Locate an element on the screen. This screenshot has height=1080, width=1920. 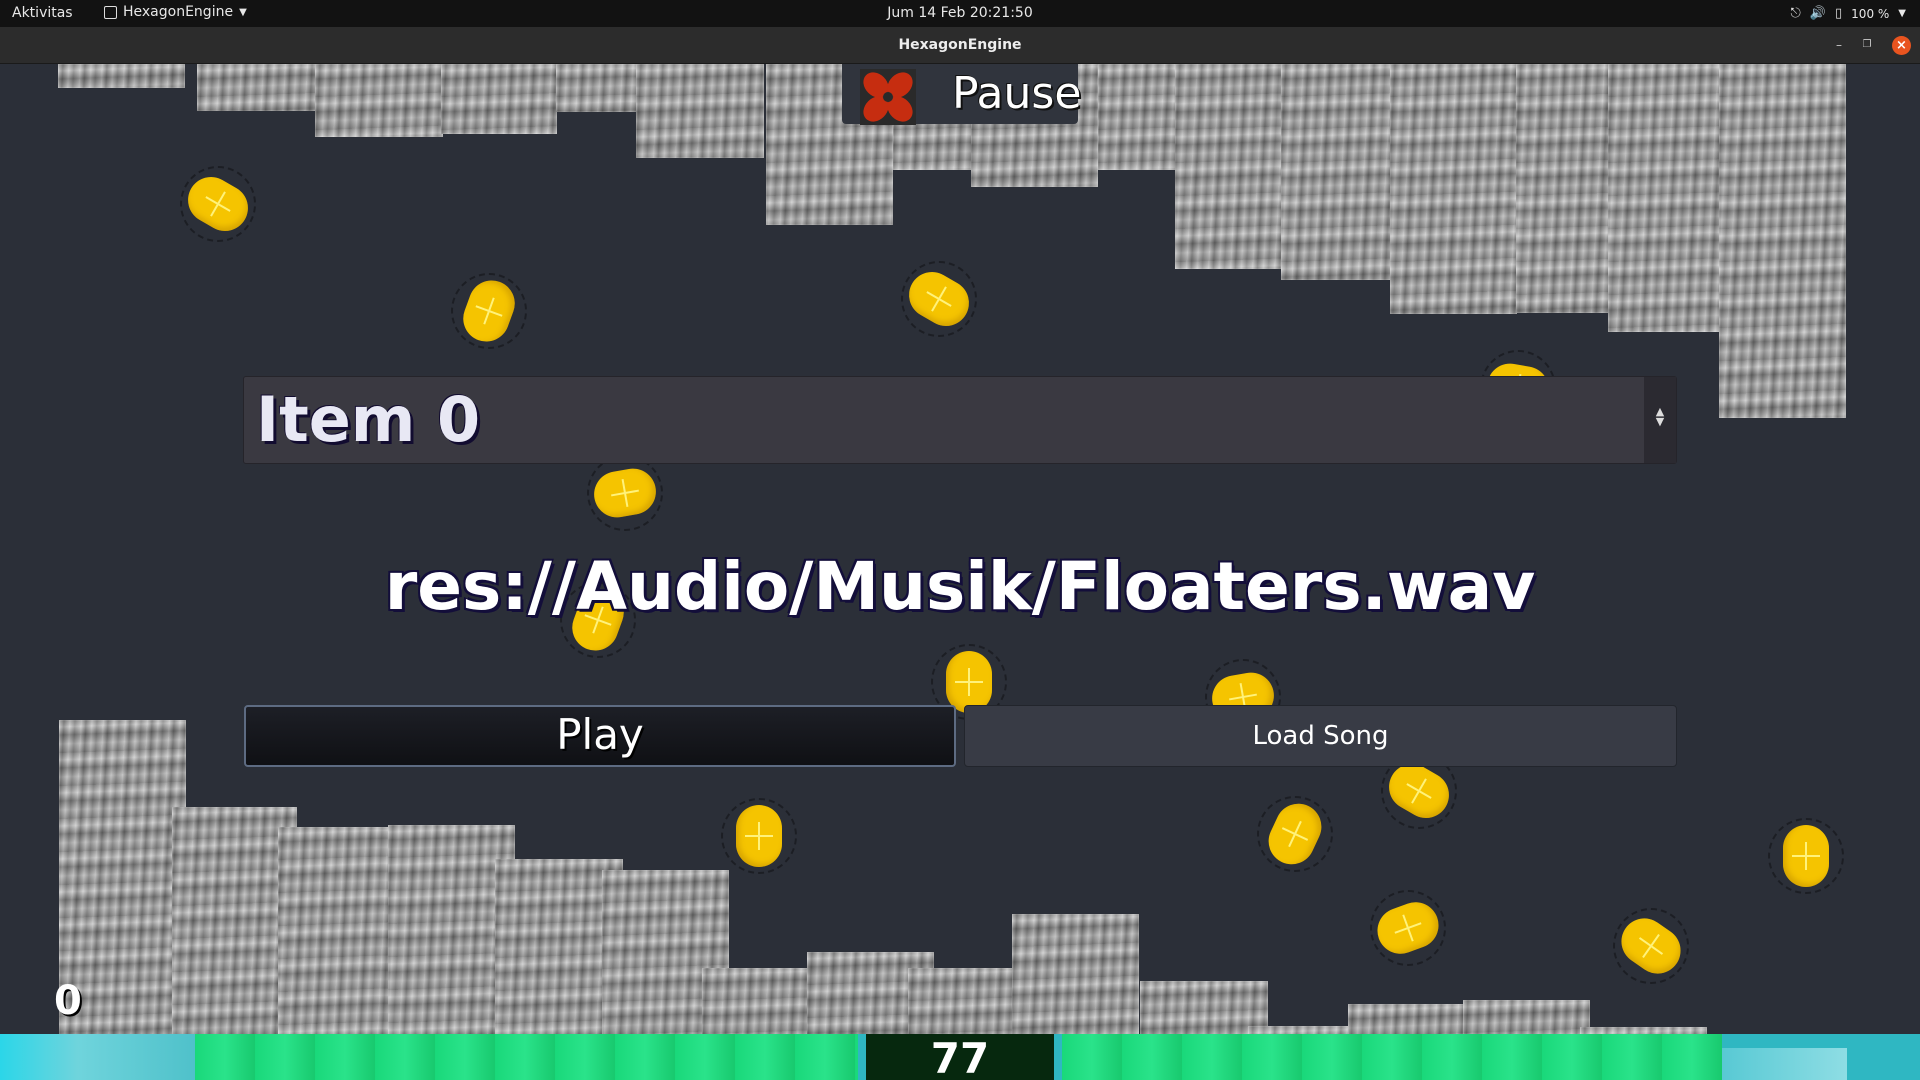
item-select-value: Item 0 is located at coordinates (368, 419).